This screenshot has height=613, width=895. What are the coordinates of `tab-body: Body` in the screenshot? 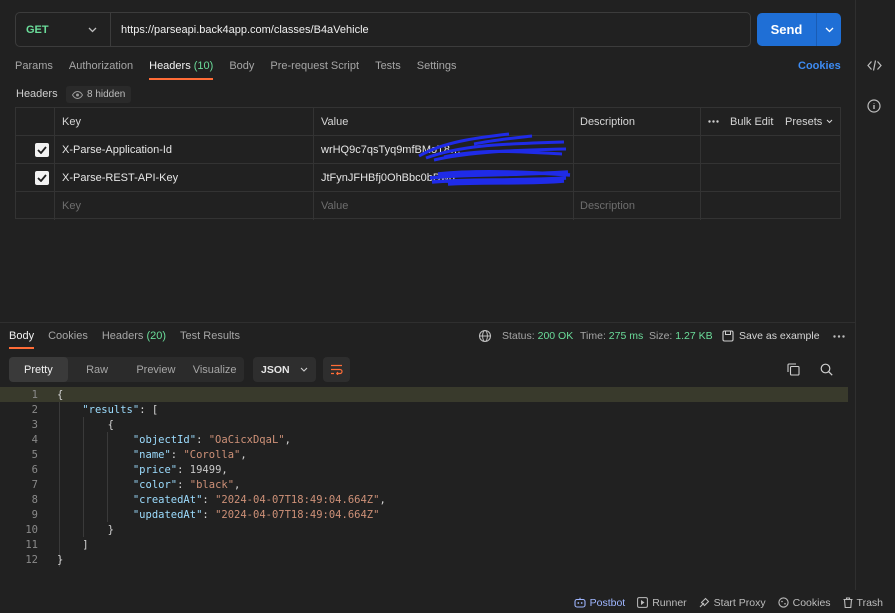 It's located at (241, 70).